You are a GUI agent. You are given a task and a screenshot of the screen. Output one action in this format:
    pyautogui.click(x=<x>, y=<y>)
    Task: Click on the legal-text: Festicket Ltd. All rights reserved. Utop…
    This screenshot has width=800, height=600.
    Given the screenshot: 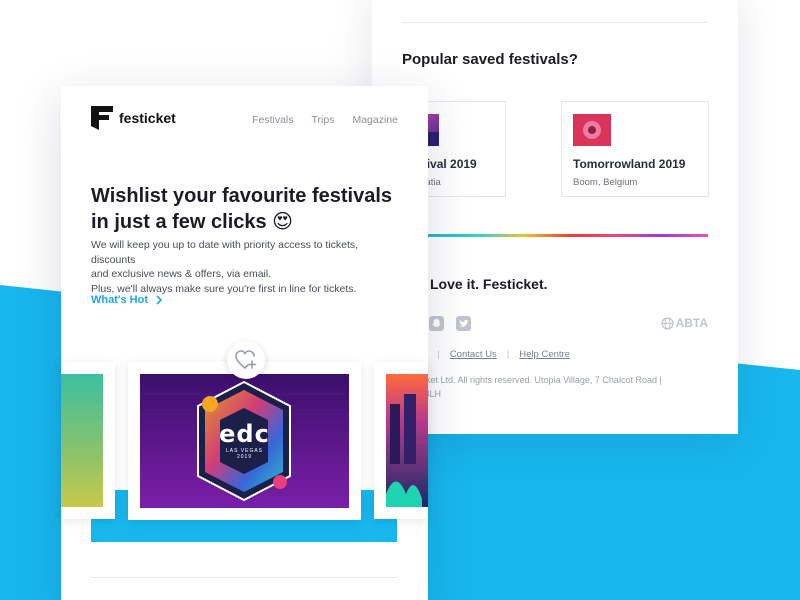 What is the action you would take?
    pyautogui.click(x=532, y=387)
    